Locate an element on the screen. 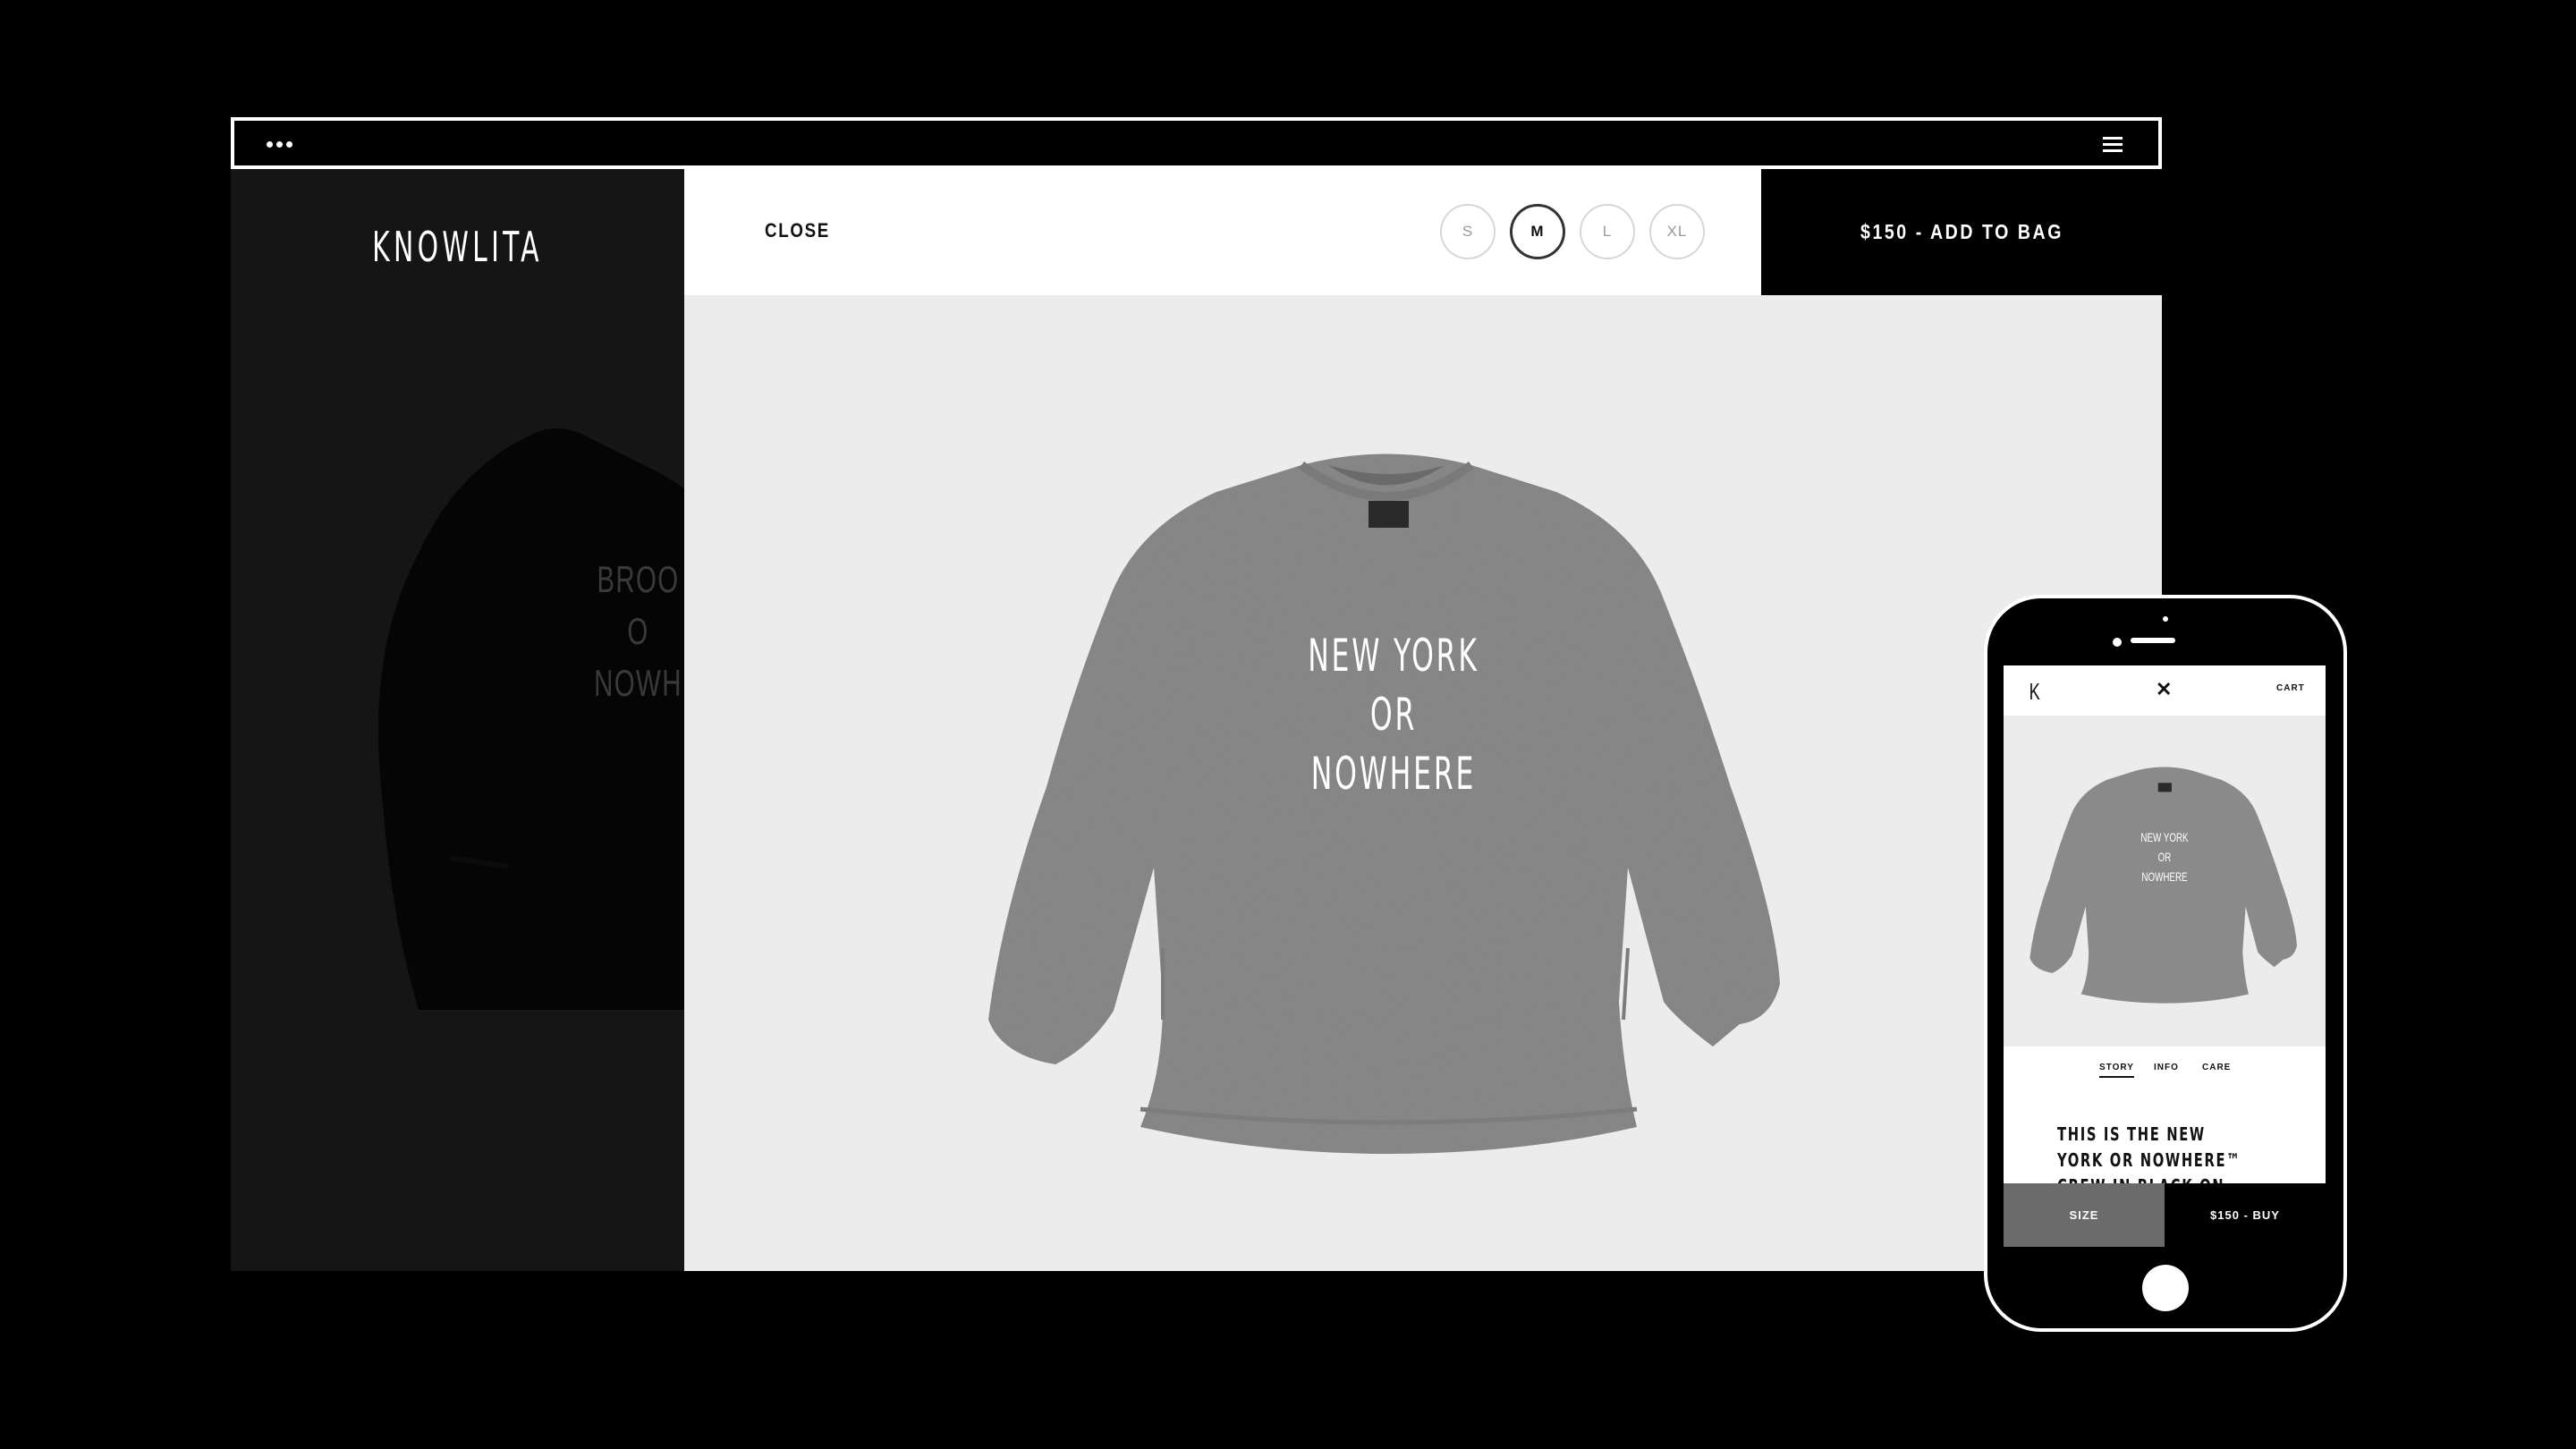  close-icon: ✕ is located at coordinates (2164, 689).